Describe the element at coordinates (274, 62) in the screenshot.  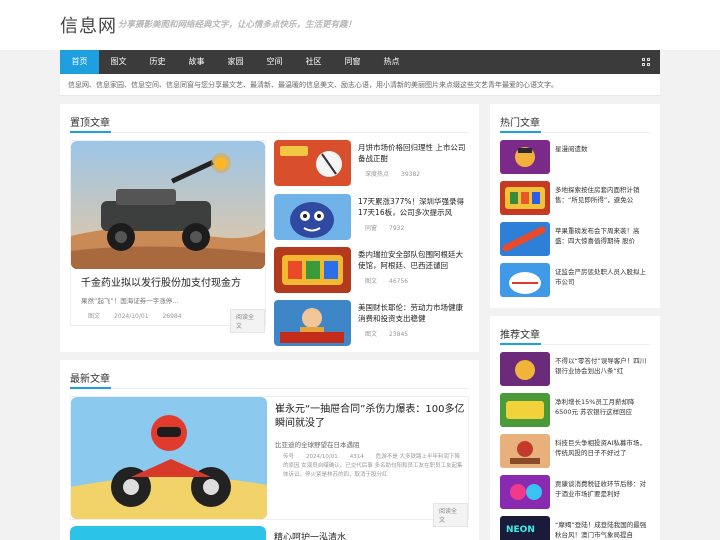
I see `nav-item-kongjian: 空间` at that location.